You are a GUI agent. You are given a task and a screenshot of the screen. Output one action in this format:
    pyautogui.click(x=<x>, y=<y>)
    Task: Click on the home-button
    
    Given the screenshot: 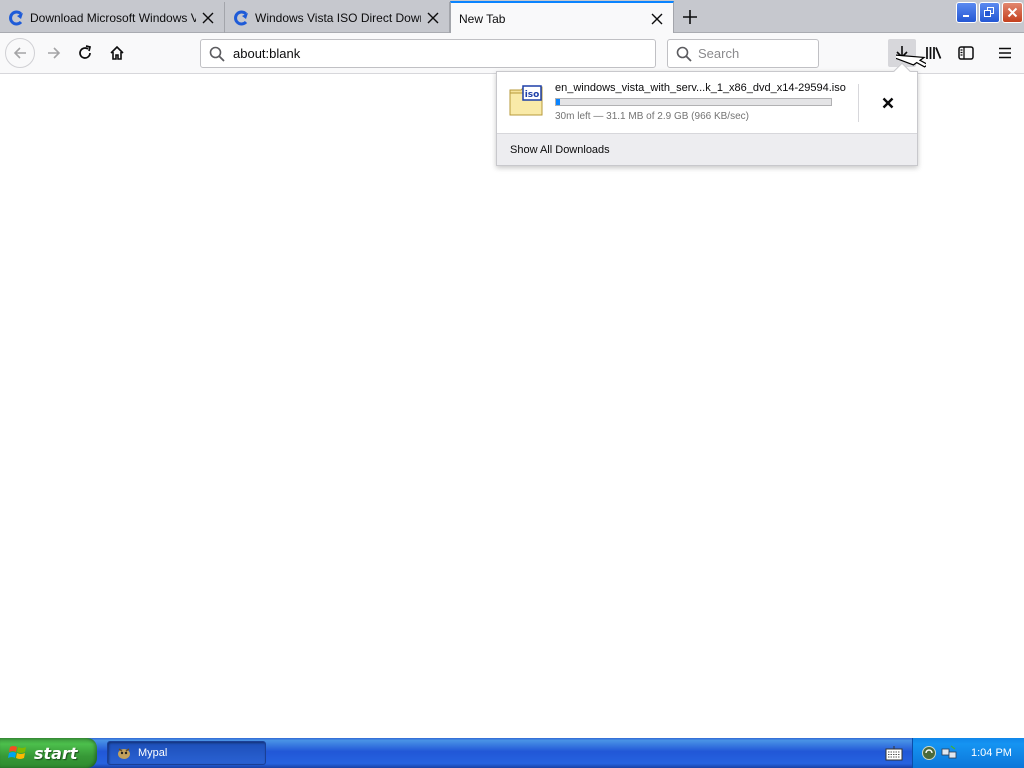 What is the action you would take?
    pyautogui.click(x=117, y=53)
    